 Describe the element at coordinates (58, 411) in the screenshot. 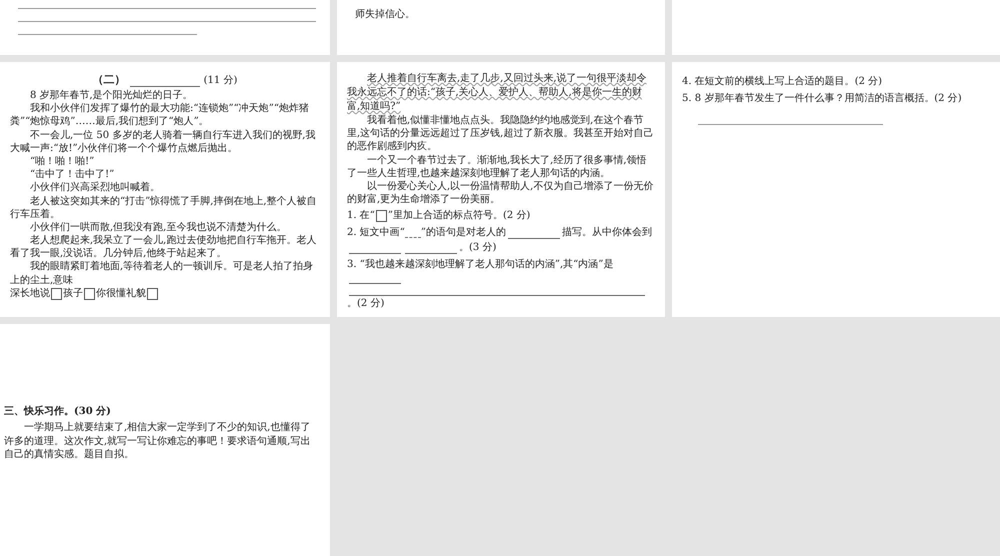

I see `section-title: 三、快乐习作。(30 分)` at that location.